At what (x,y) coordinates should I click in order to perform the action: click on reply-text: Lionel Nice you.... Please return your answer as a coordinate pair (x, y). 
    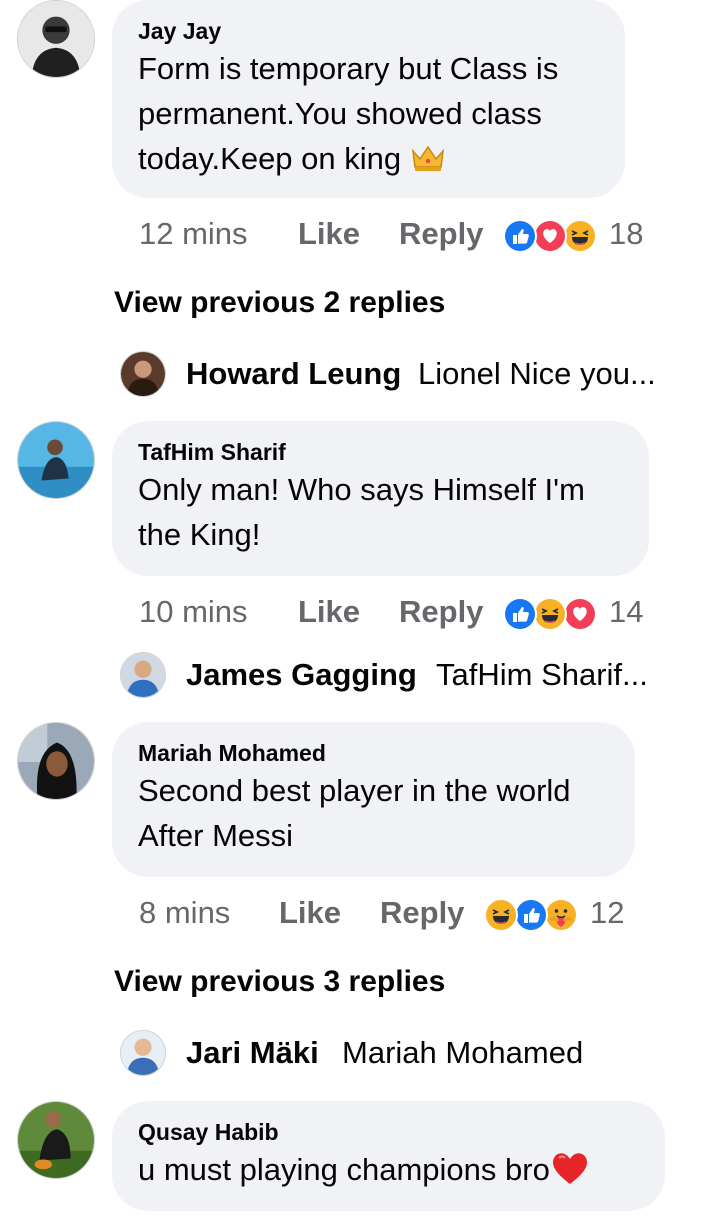
    Looking at the image, I should click on (537, 373).